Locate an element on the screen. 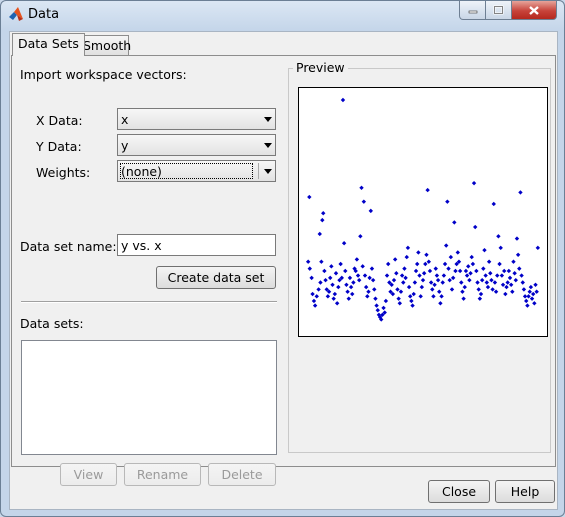 Image resolution: width=565 pixels, height=517 pixels. data-sets-list is located at coordinates (149, 397).